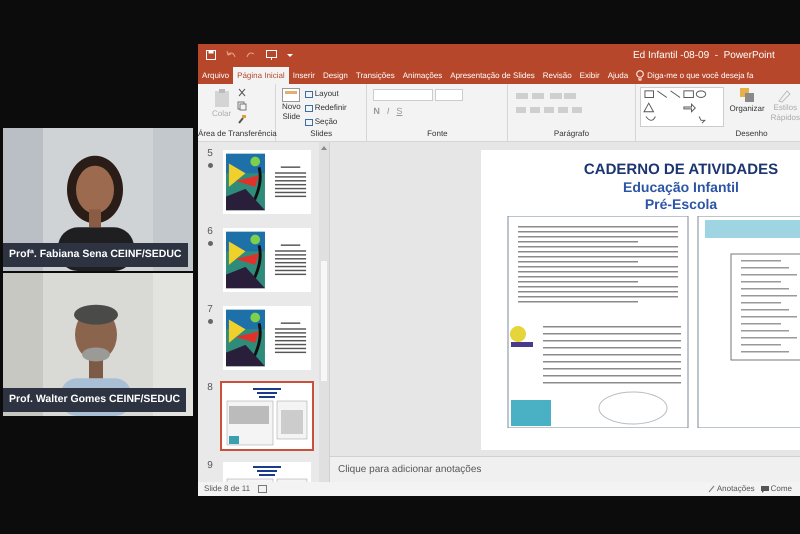  What do you see at coordinates (565, 469) in the screenshot?
I see `notes-field: Clique para adicionar anotações` at bounding box center [565, 469].